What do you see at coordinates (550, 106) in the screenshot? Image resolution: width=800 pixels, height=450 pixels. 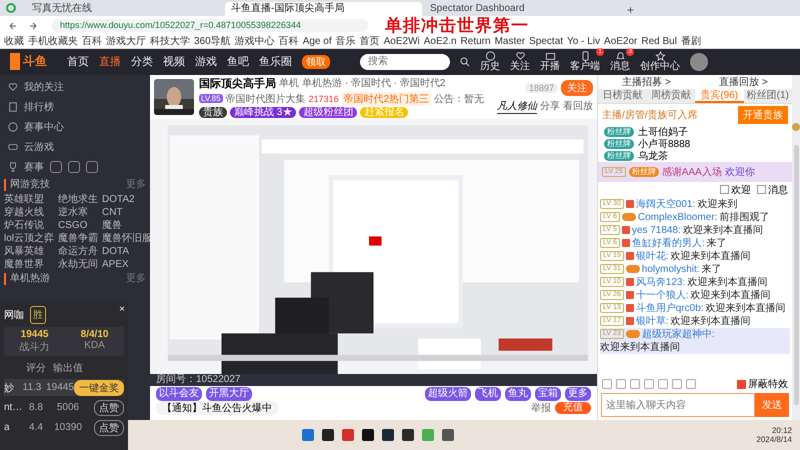 I see `share-link: 分享` at bounding box center [550, 106].